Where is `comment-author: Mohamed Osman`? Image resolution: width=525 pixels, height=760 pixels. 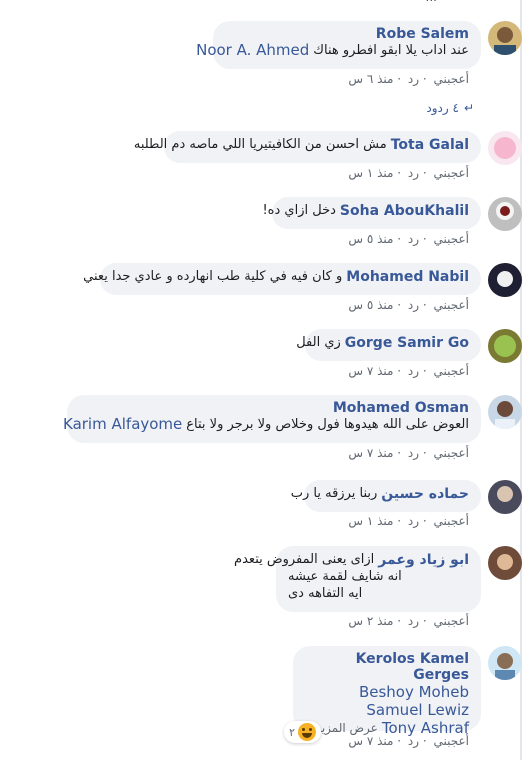 comment-author: Mohamed Osman is located at coordinates (274, 408).